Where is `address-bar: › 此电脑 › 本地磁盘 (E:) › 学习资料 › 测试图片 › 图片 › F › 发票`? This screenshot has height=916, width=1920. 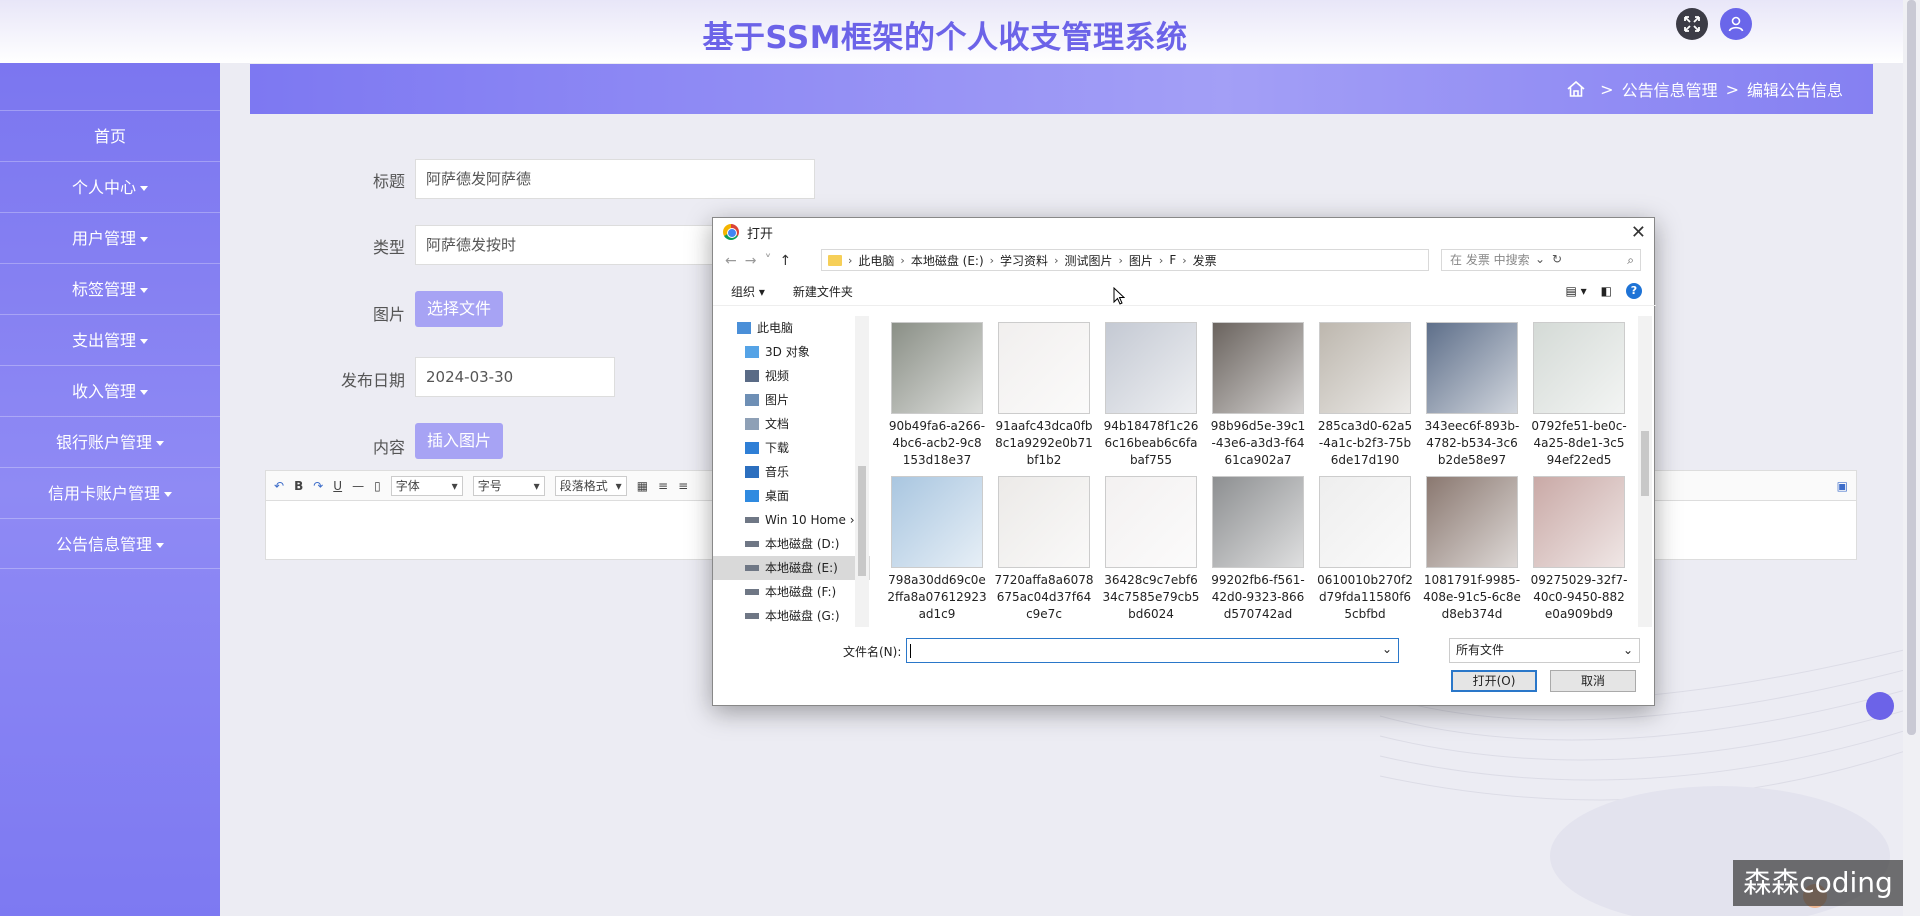
address-bar: › 此电脑 › 本地磁盘 (E:) › 学习资料 › 测试图片 › 图片 › F › 发票 is located at coordinates (1125, 260).